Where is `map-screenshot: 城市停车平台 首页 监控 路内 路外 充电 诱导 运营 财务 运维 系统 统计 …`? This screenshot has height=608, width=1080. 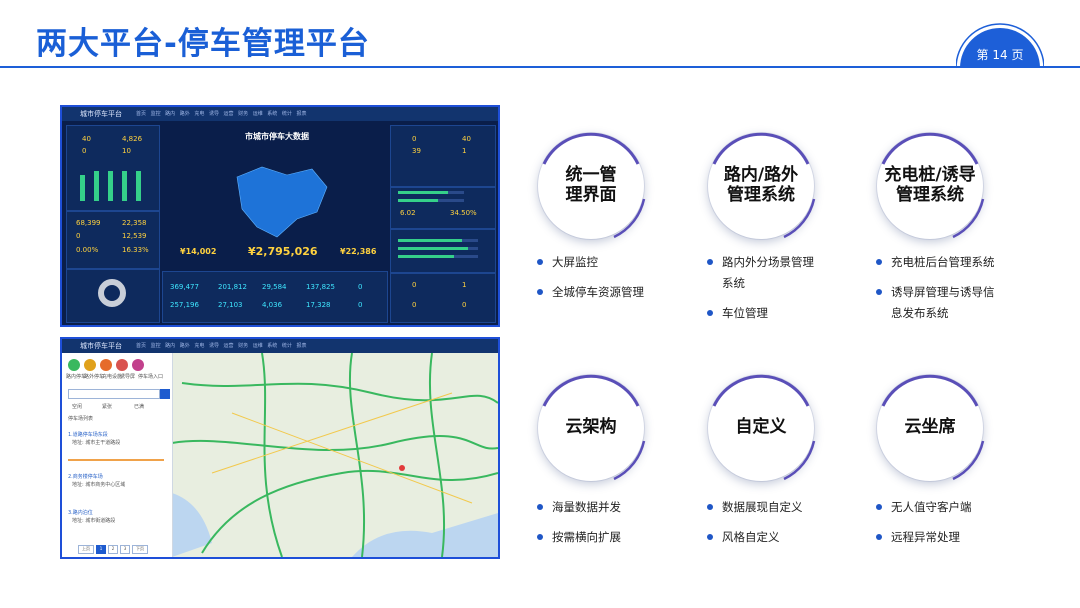 map-screenshot: 城市停车平台 首页 监控 路内 路外 充电 诱导 运营 财务 运维 系统 统计 … is located at coordinates (280, 448).